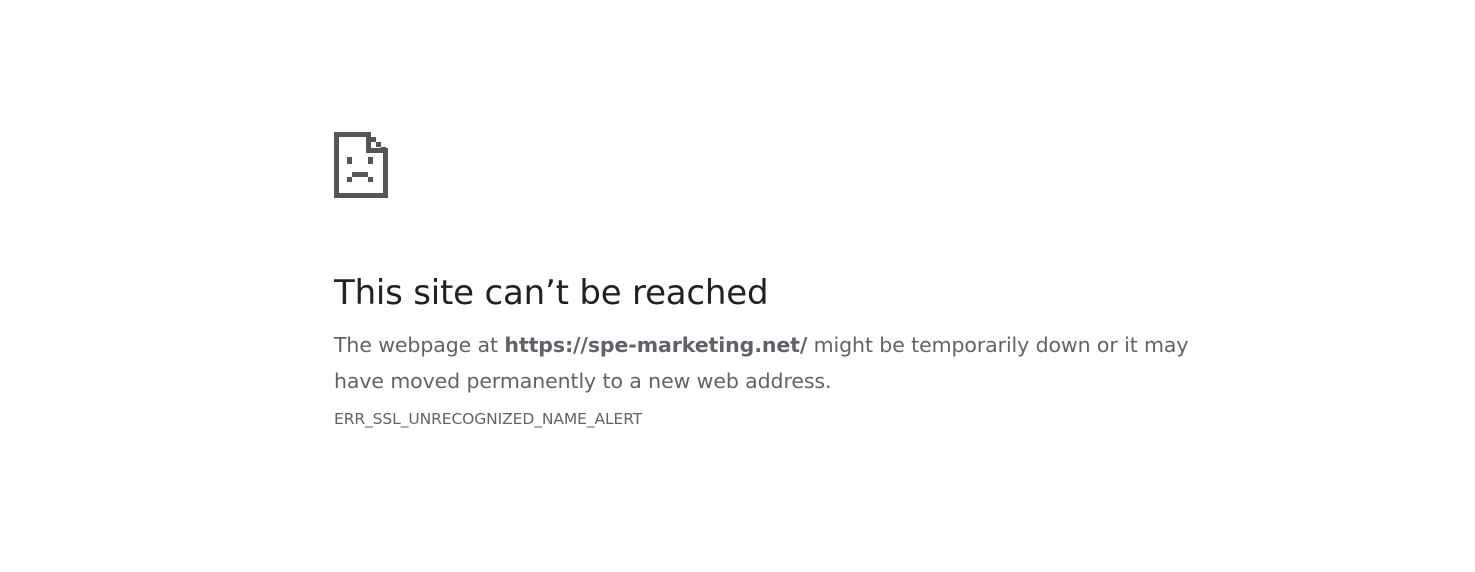  I want to click on message-prefix: The webpage at, so click(419, 345).